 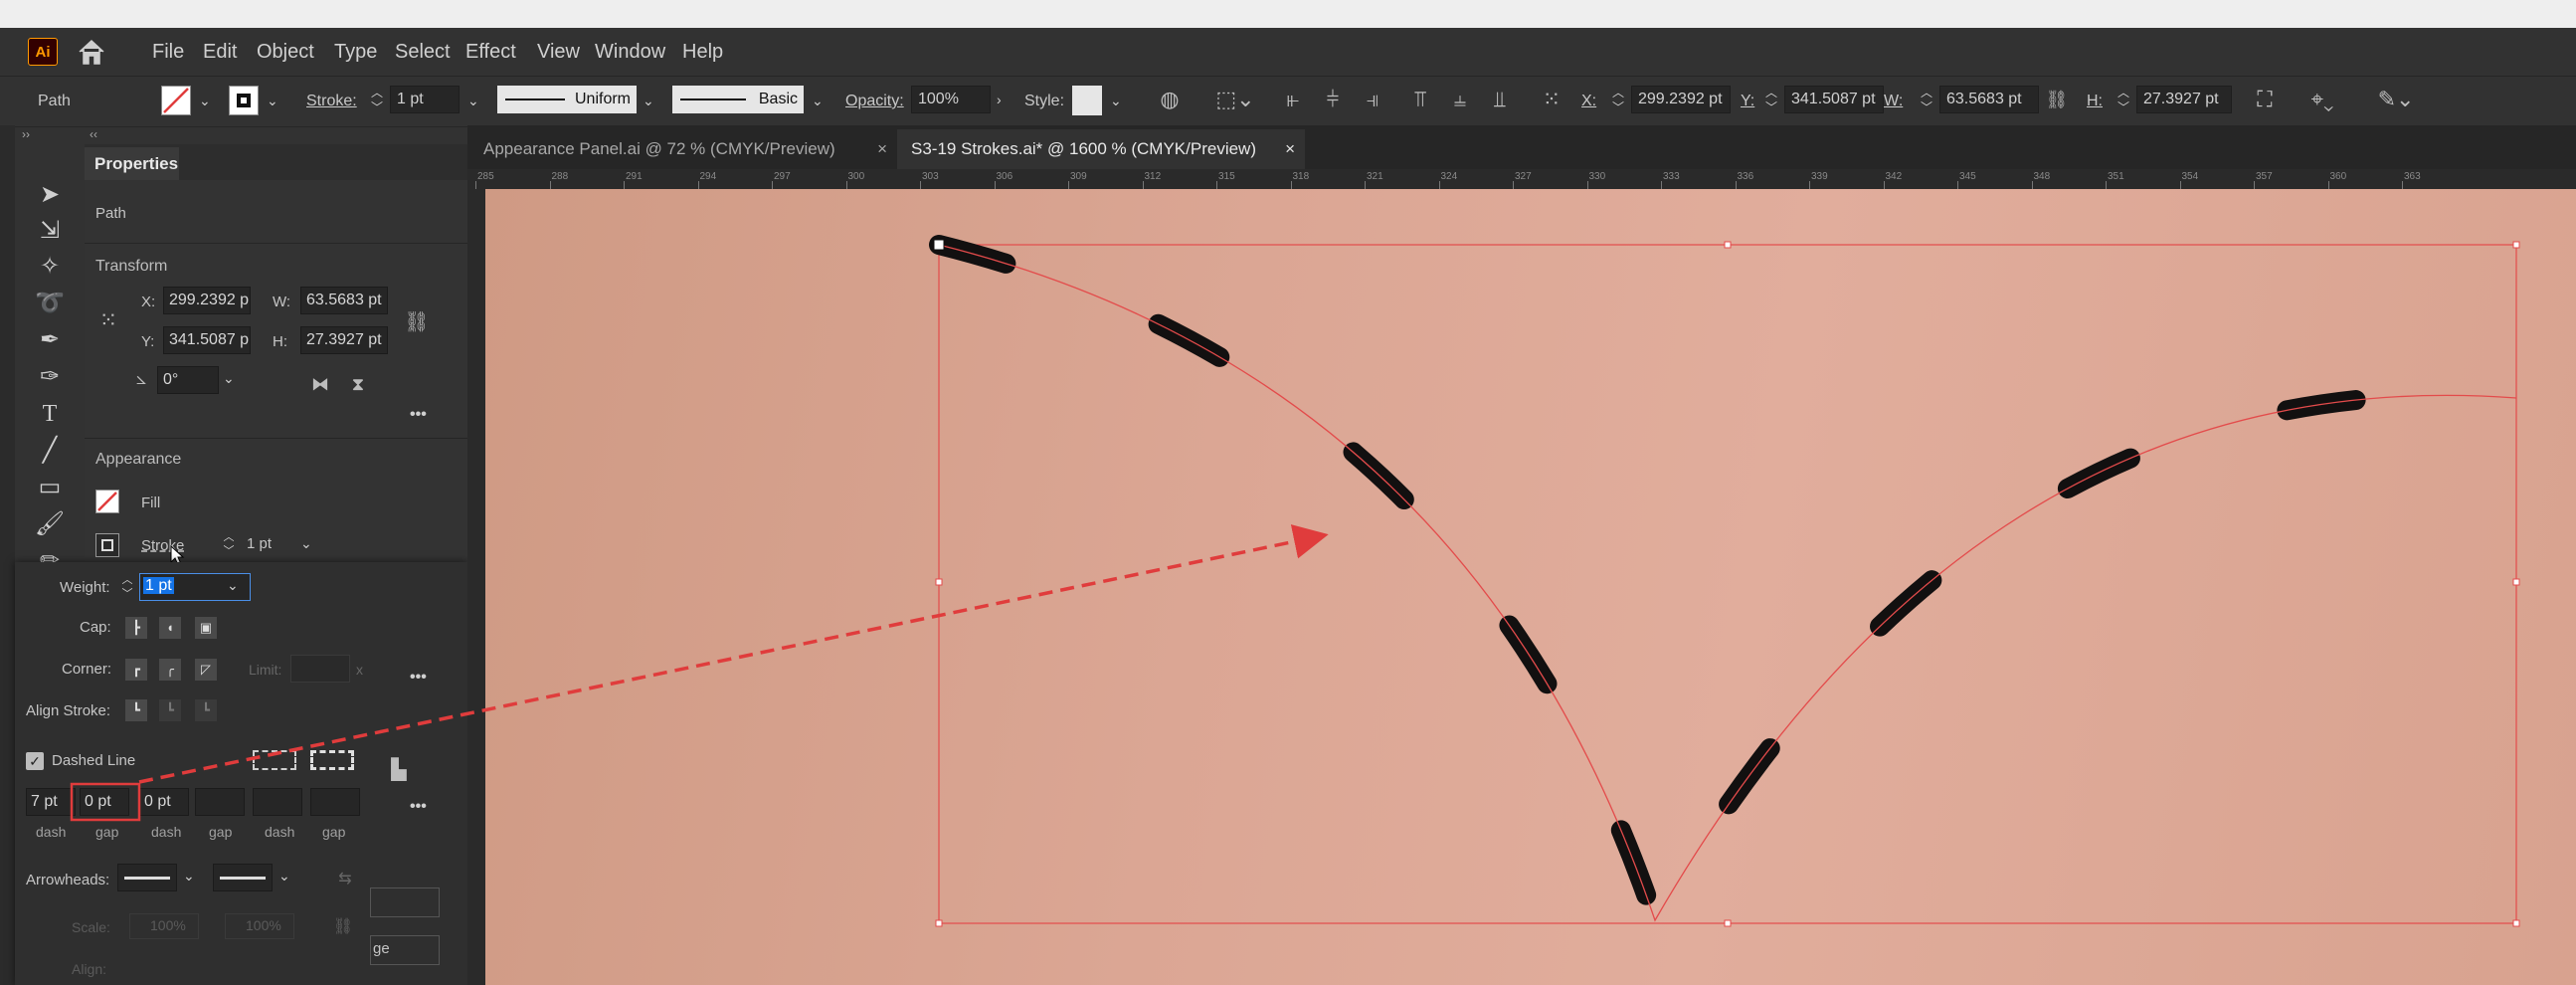 What do you see at coordinates (105, 802) in the screenshot?
I see `gap-field-highlight` at bounding box center [105, 802].